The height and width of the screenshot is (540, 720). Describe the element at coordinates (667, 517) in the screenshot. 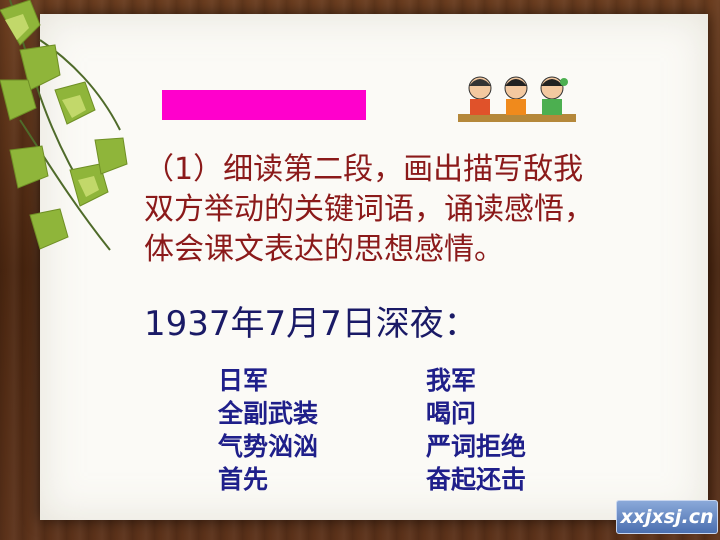

I see `site-logo: xxjxsj.cn` at that location.